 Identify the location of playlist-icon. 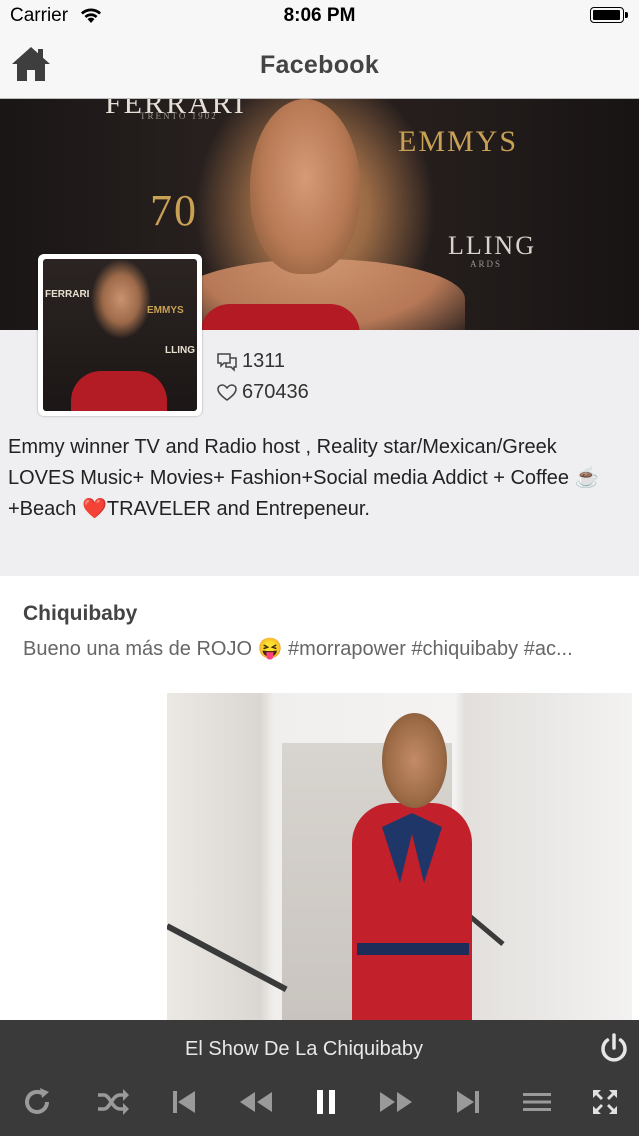
(537, 1102).